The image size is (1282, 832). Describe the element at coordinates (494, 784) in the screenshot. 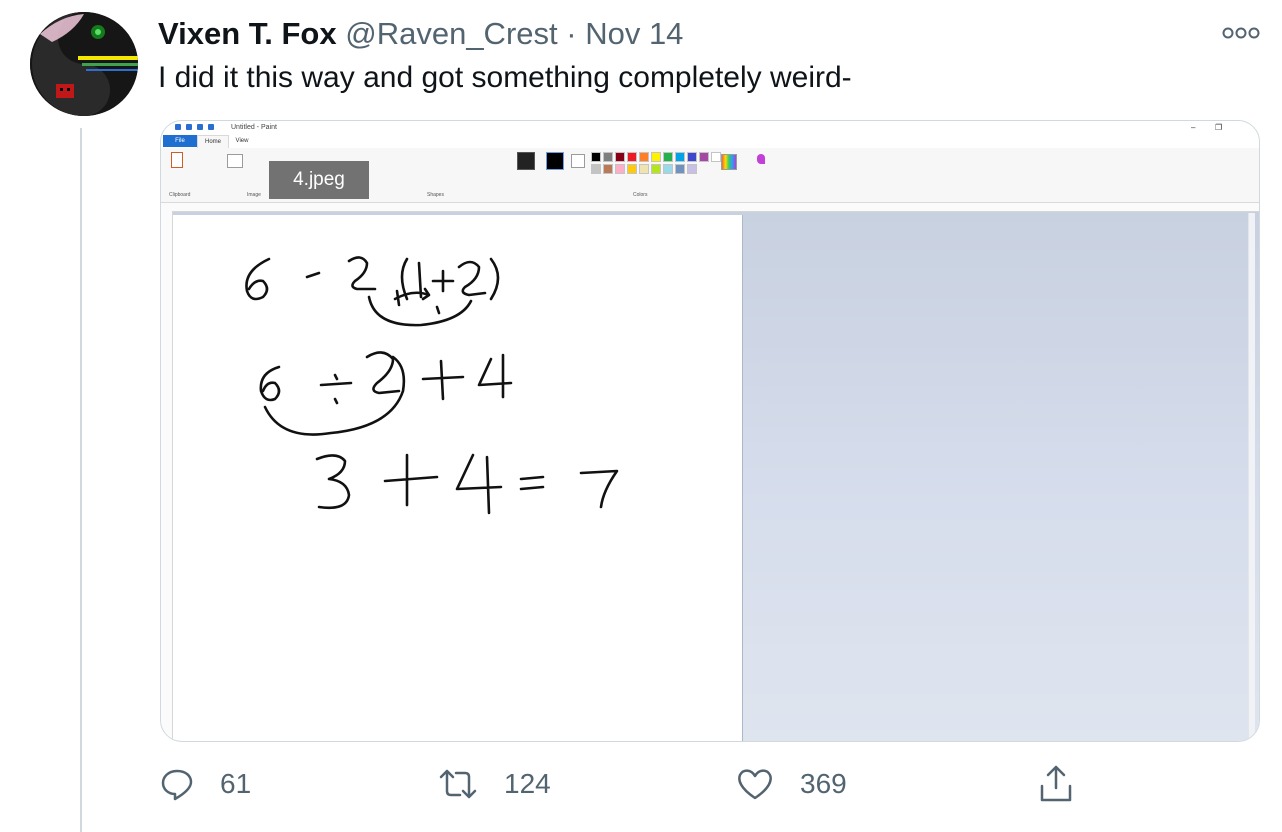

I see `retweet-action: 124` at that location.